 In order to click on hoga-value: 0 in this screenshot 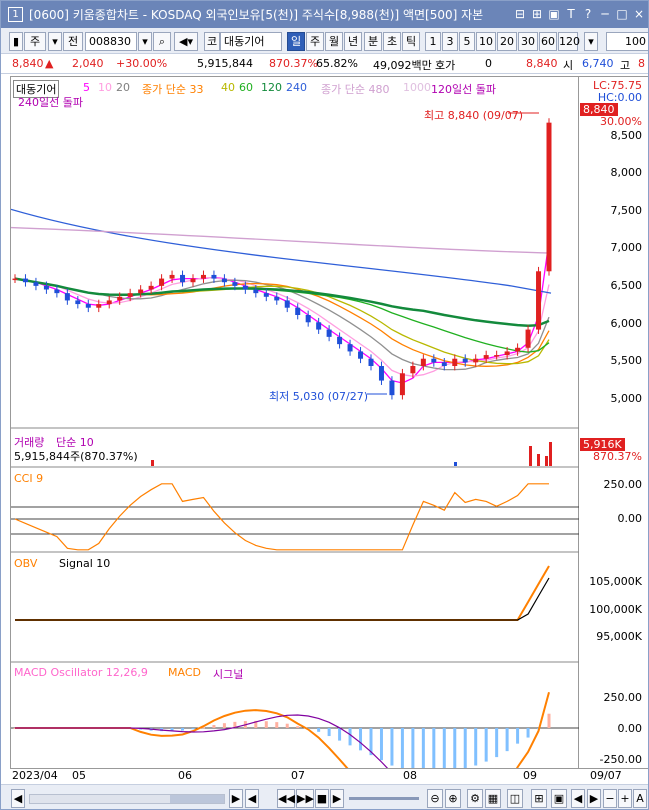, I will do `click(488, 63)`.